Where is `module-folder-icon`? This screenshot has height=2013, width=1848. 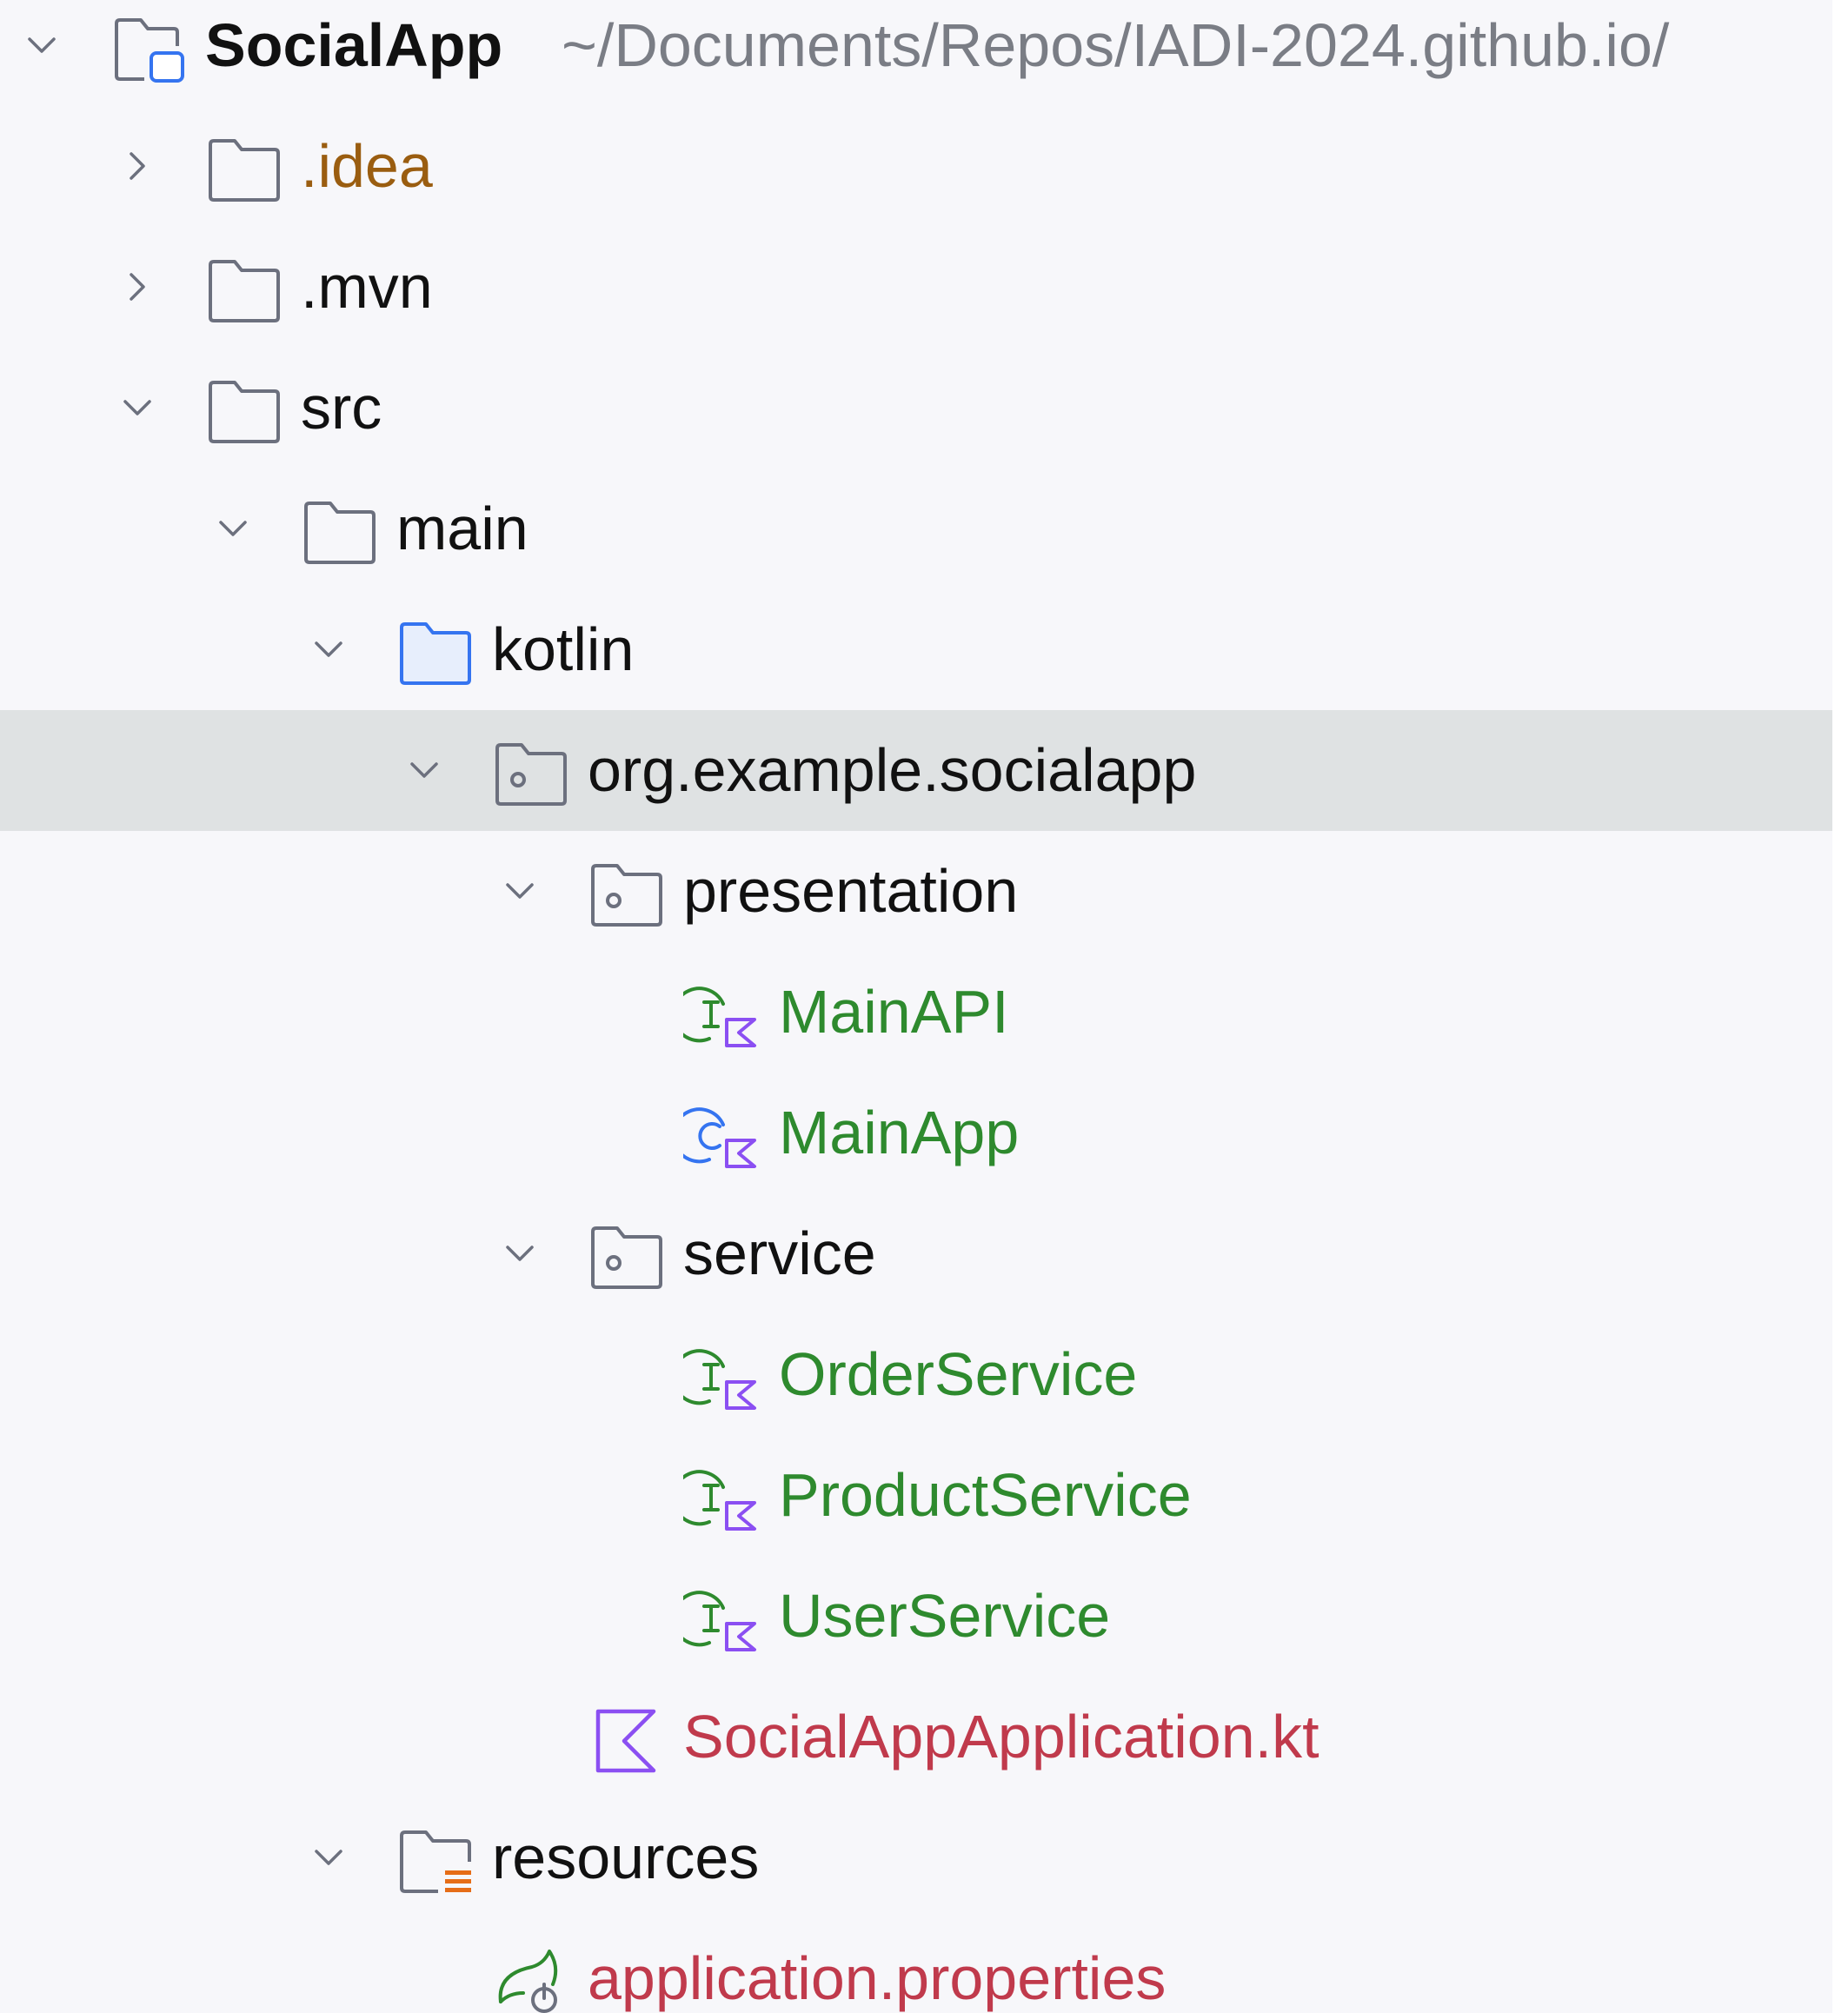
module-folder-icon is located at coordinates (151, 49).